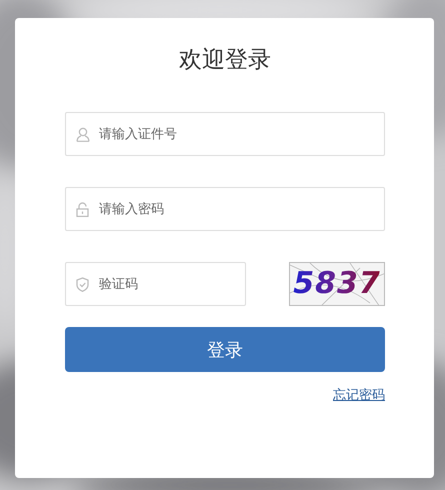 Image resolution: width=445 pixels, height=490 pixels. What do you see at coordinates (225, 134) in the screenshot?
I see `id-number-field: 请输入证件号` at bounding box center [225, 134].